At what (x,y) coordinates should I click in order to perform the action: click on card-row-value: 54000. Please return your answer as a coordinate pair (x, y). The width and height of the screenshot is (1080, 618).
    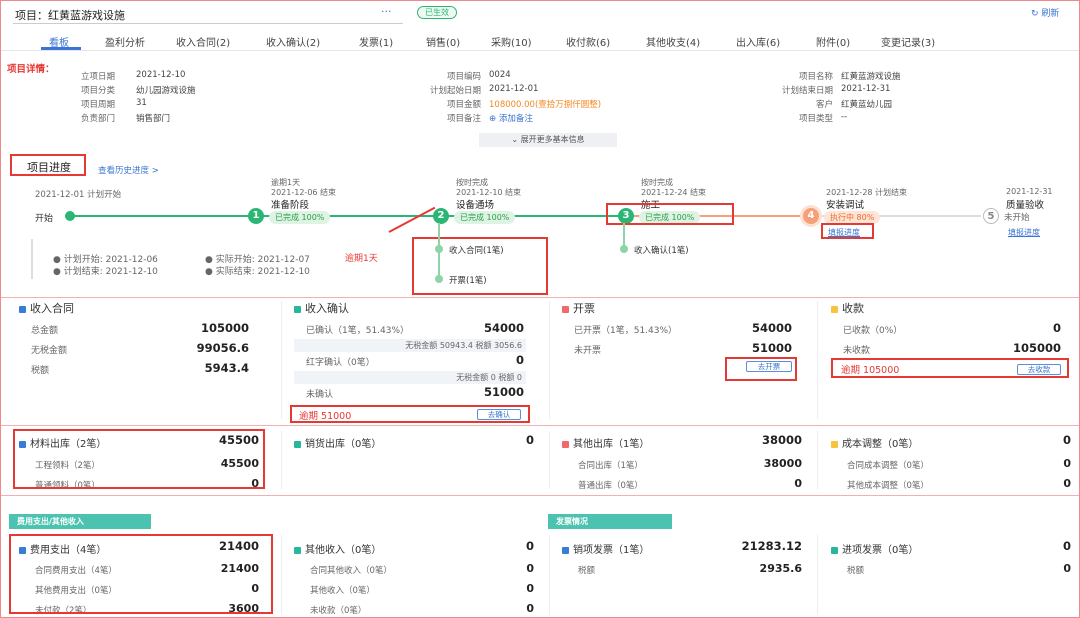
    Looking at the image, I should click on (771, 328).